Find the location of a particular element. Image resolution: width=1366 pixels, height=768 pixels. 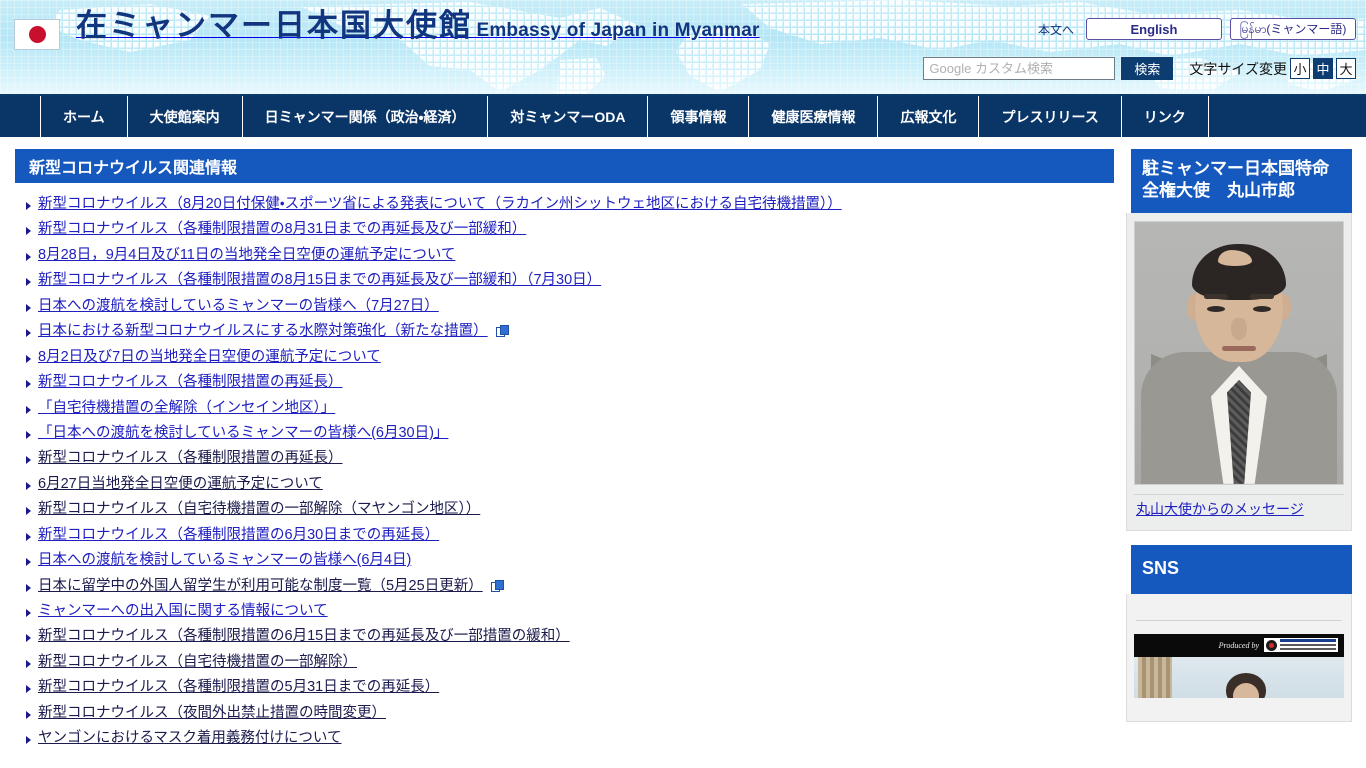

site-title-en: Embassy of Japan in Myanmar is located at coordinates (618, 30).